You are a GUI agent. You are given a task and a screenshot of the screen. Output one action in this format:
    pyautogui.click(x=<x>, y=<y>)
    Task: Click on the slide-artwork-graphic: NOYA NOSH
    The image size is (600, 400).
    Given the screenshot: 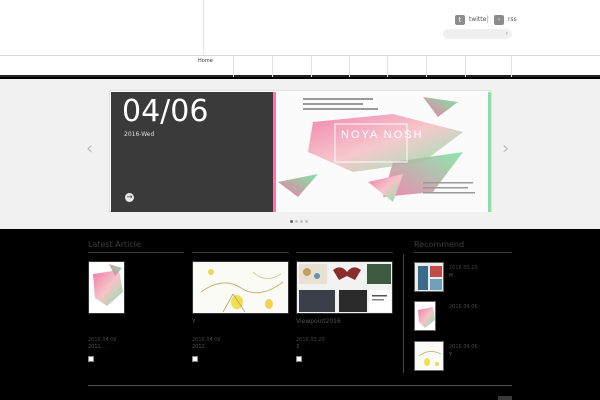 What is the action you would take?
    pyautogui.click(x=382, y=152)
    